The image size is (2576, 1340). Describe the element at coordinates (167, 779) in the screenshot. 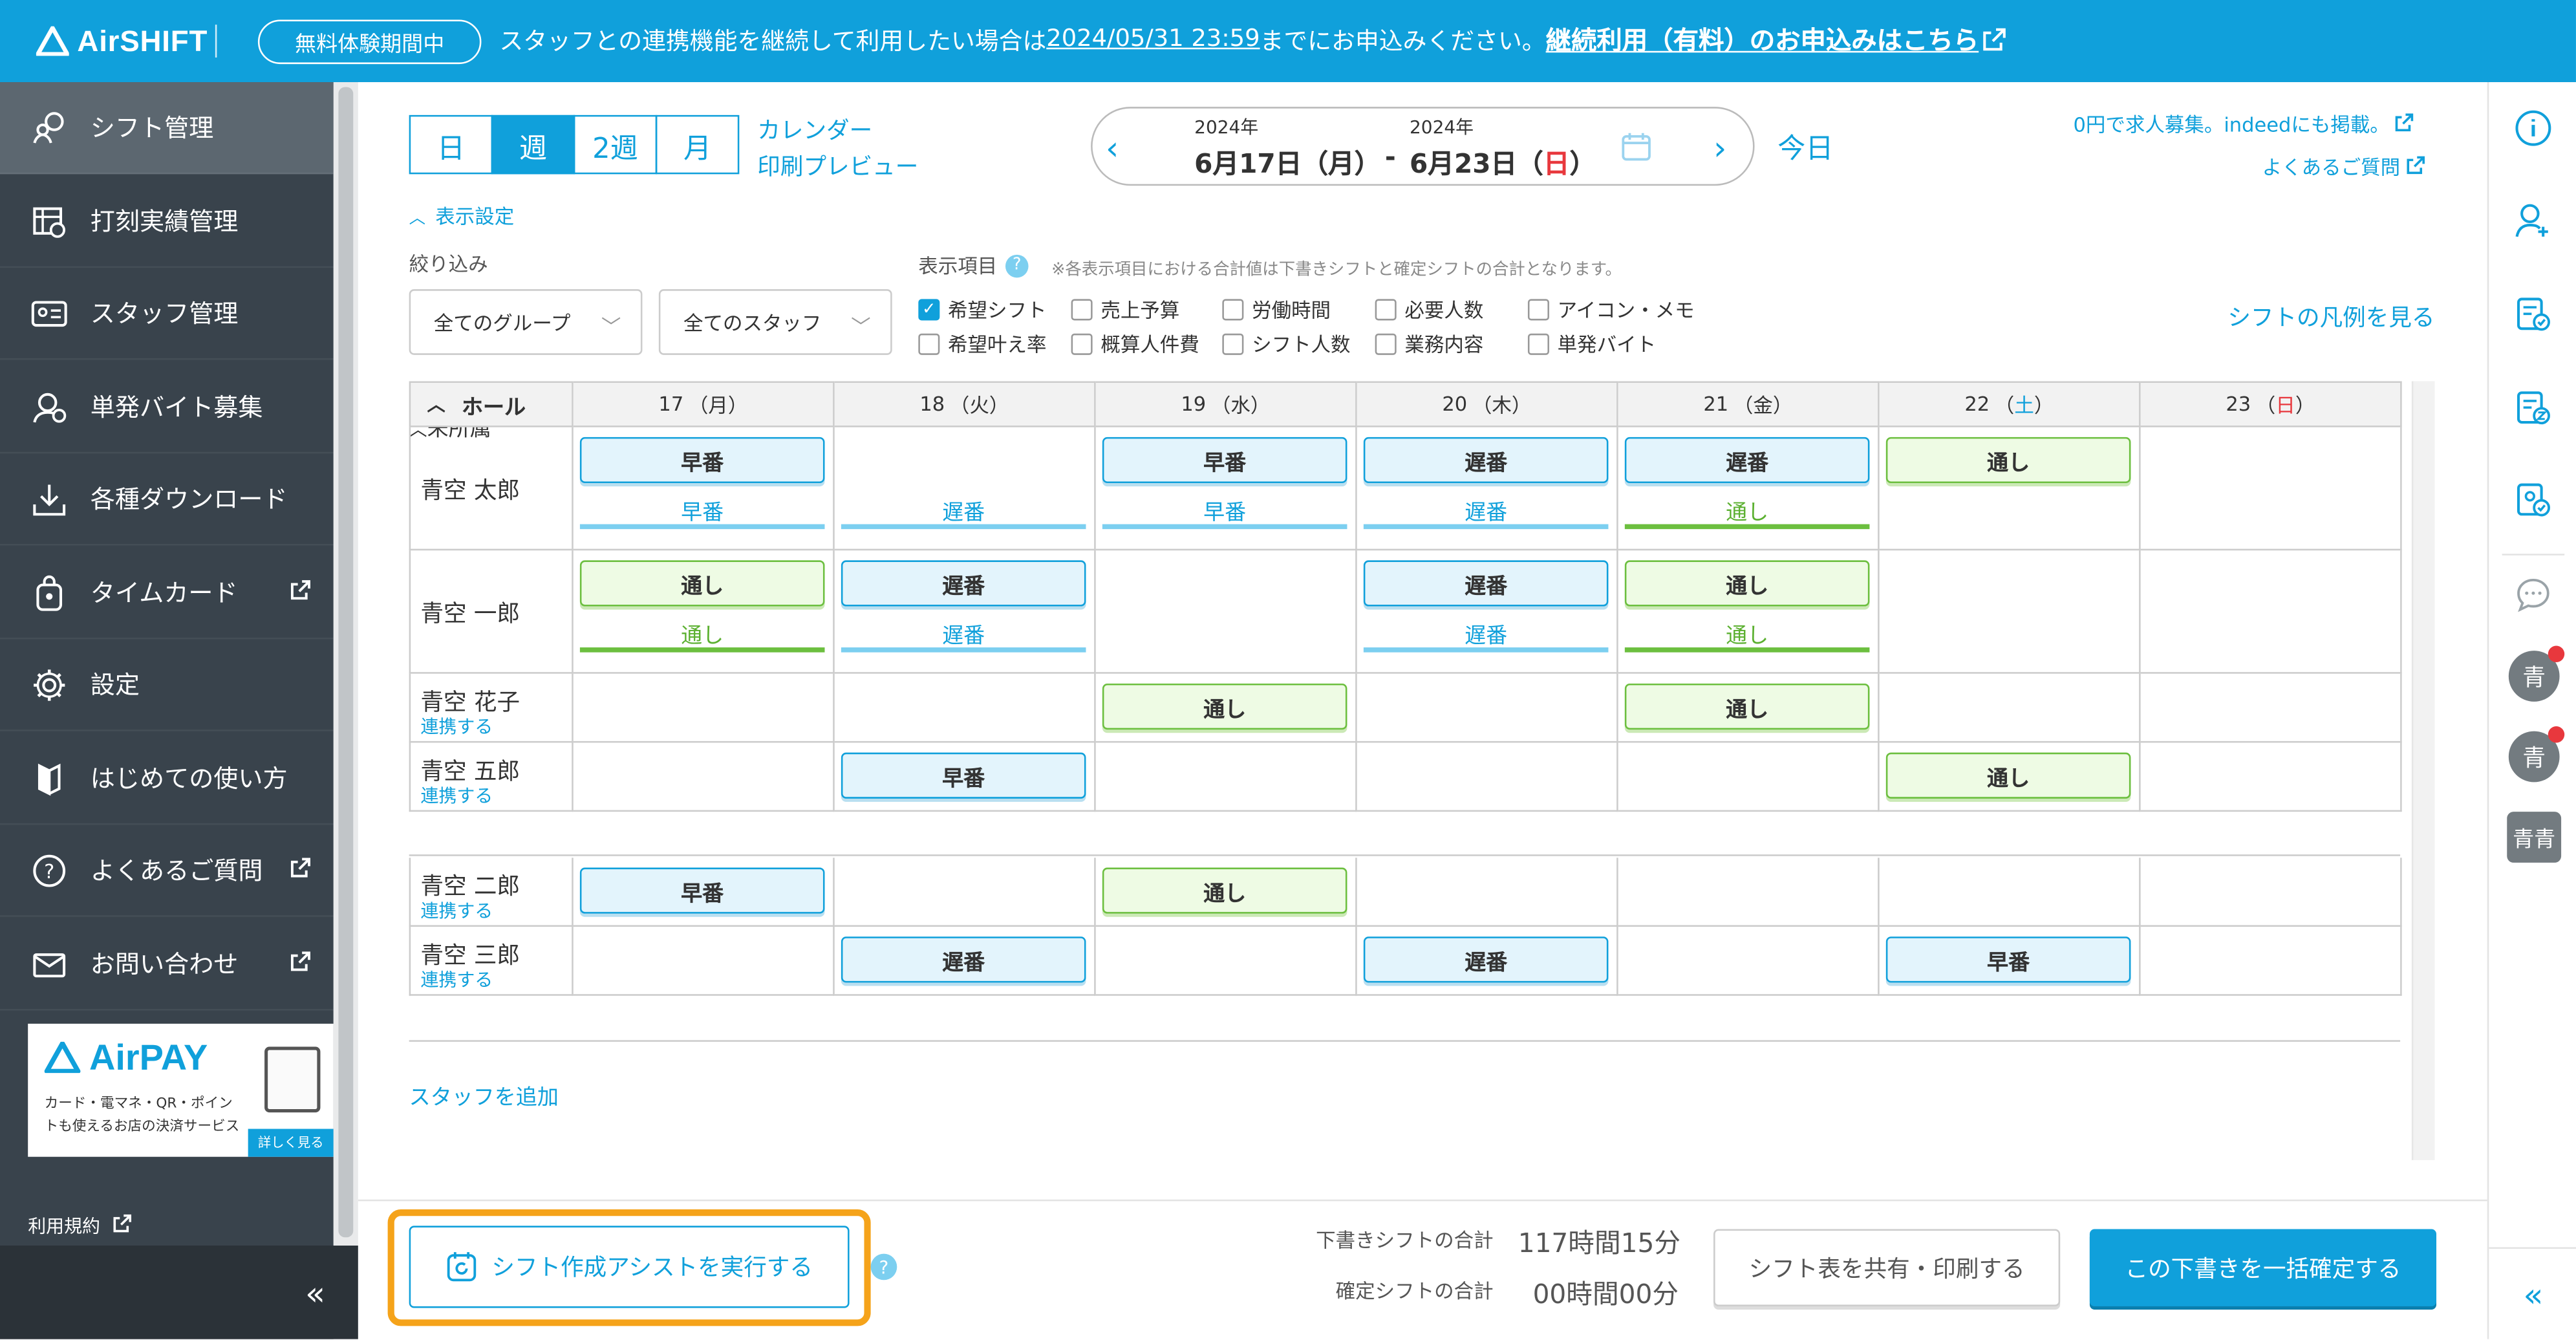

I see `sidebar-item-guide: はじめての使い方` at that location.